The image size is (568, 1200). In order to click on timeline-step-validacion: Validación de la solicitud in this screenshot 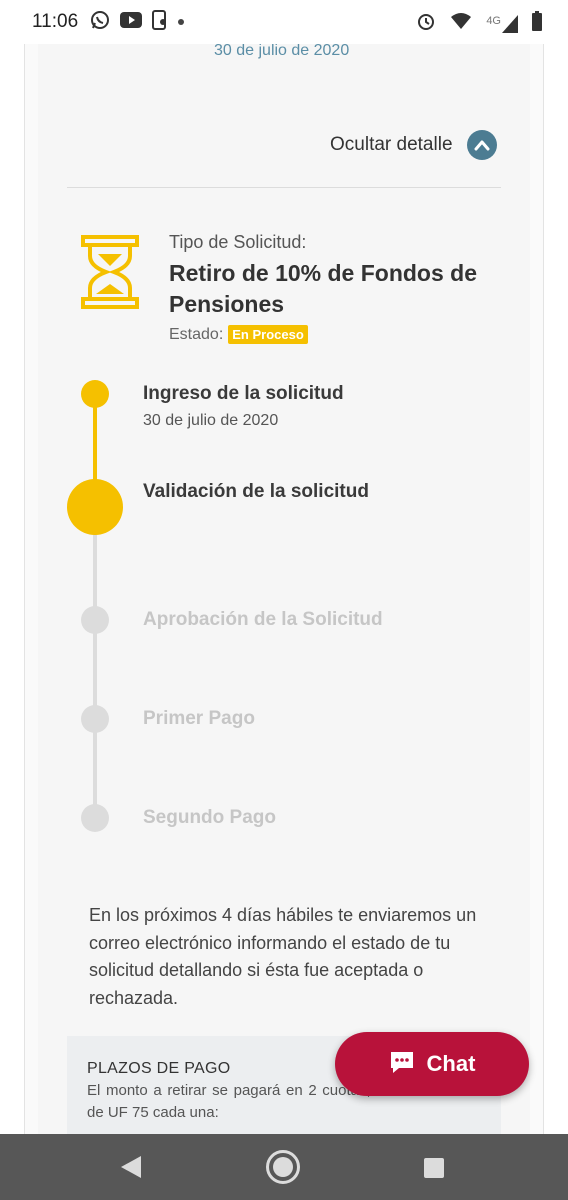, I will do `click(256, 491)`.